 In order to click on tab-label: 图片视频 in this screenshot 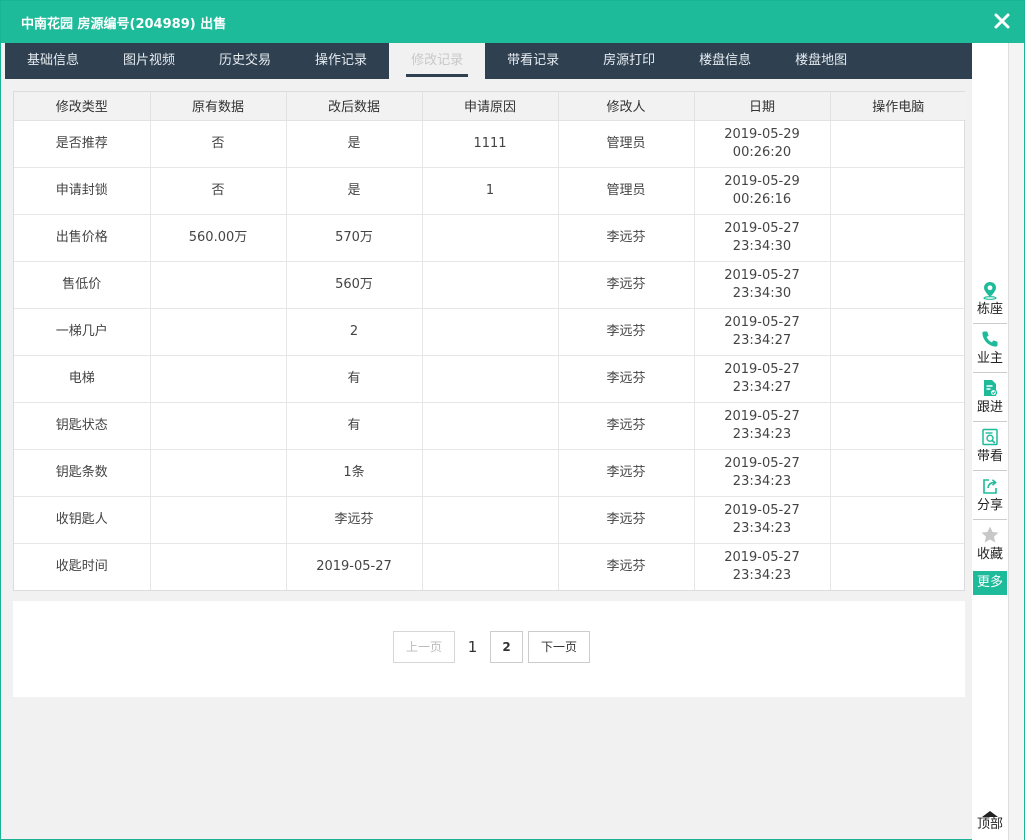, I will do `click(149, 60)`.